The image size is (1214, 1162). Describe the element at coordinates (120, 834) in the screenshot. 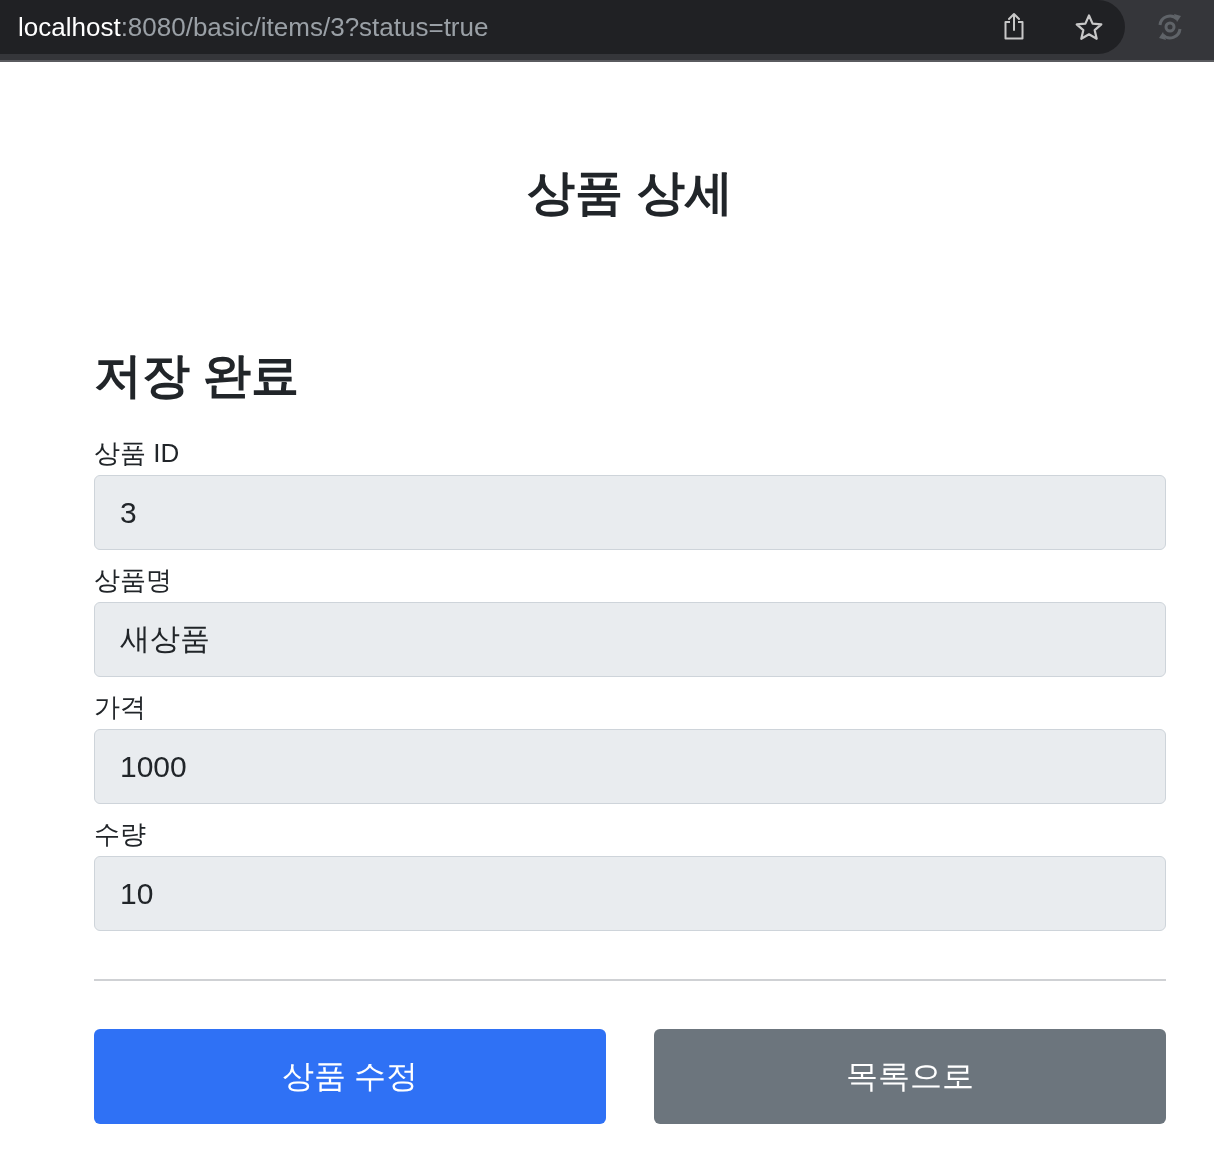

I see `field-label: 수량` at that location.